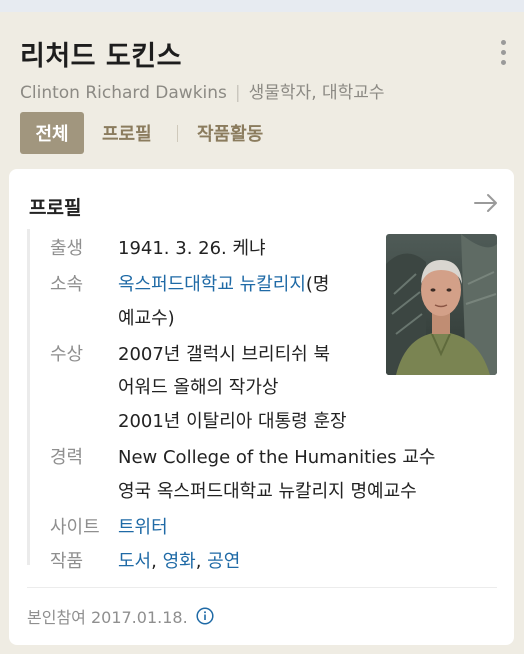 This screenshot has height=654, width=524. I want to click on footer-divider, so click(262, 587).